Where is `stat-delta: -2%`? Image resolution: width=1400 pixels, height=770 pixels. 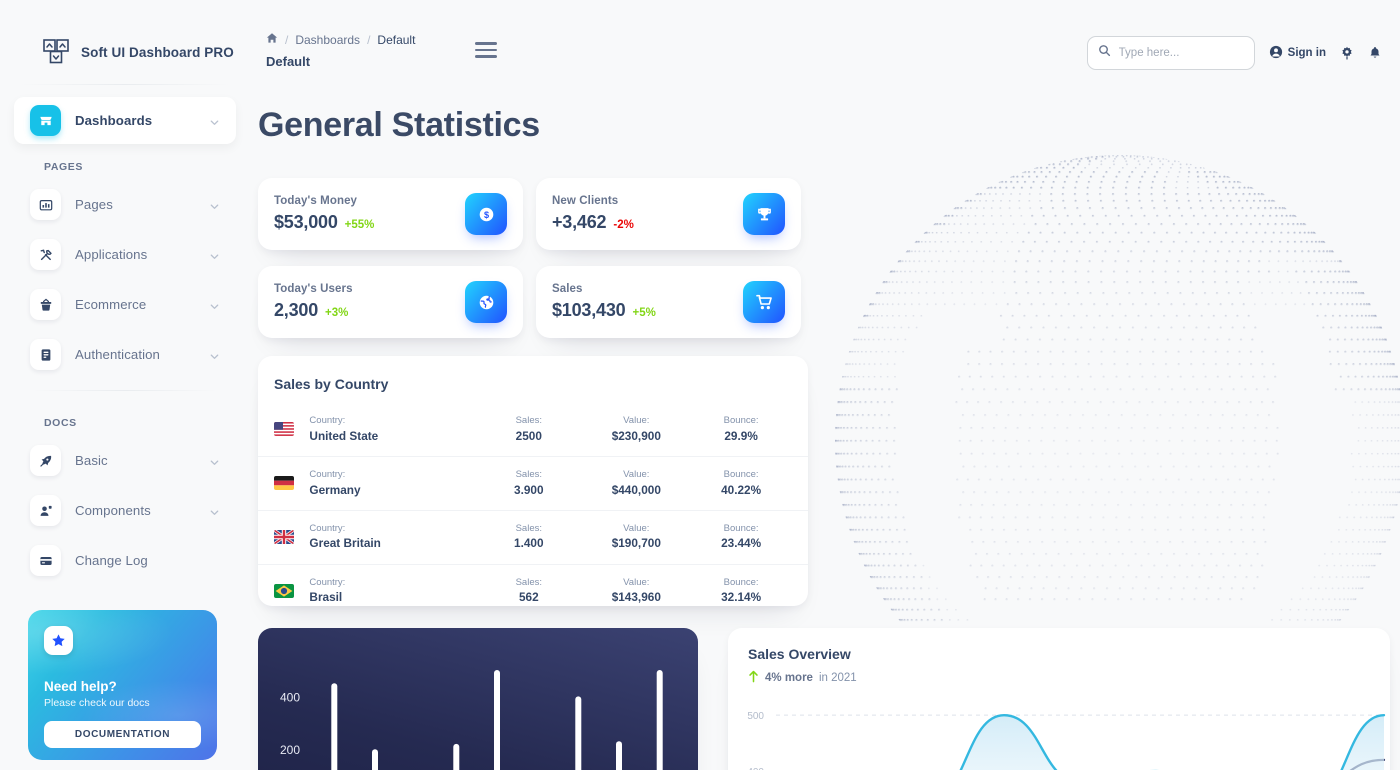
stat-delta: -2% is located at coordinates (623, 225).